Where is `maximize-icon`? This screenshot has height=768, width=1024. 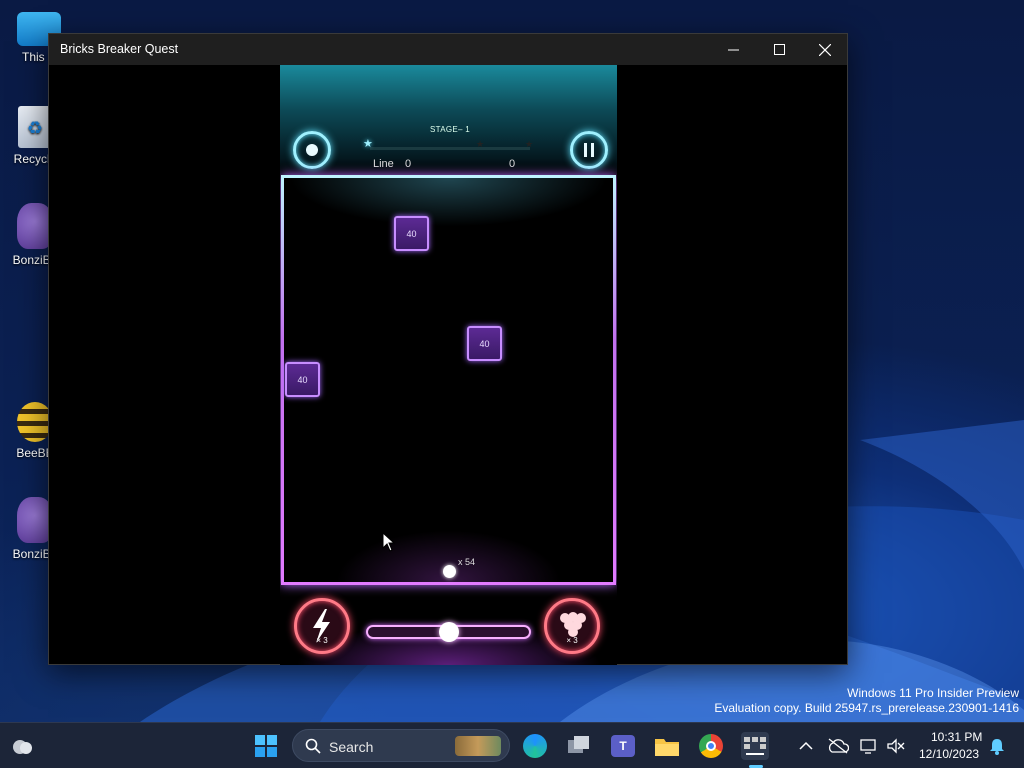 maximize-icon is located at coordinates (779, 49).